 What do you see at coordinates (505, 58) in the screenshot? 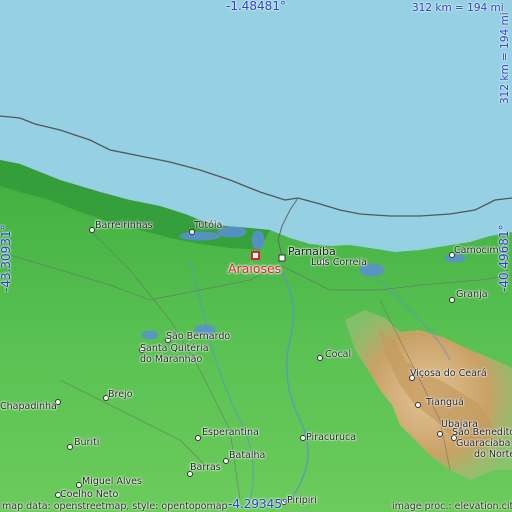
I see `scale-right: 312 km = 194 mi` at bounding box center [505, 58].